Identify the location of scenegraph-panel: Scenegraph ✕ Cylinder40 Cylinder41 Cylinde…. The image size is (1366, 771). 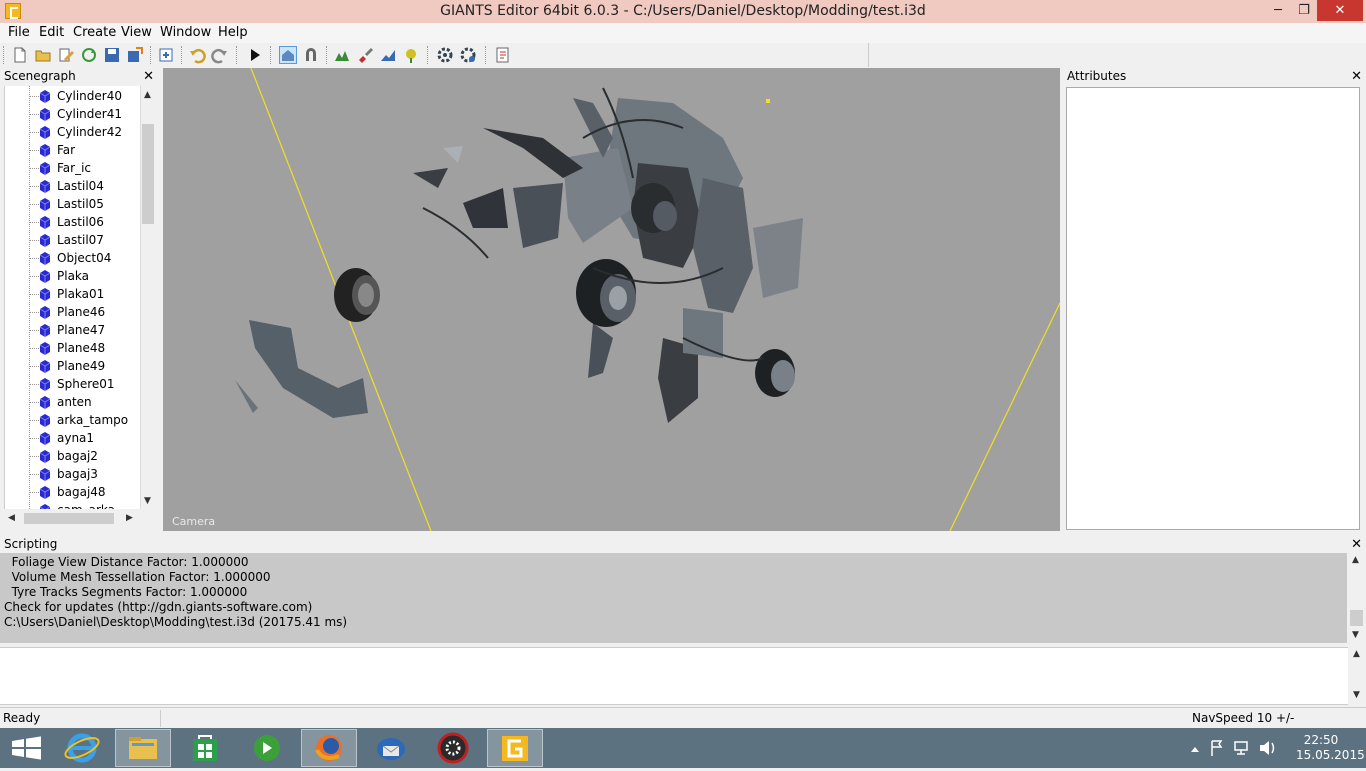
(79, 299).